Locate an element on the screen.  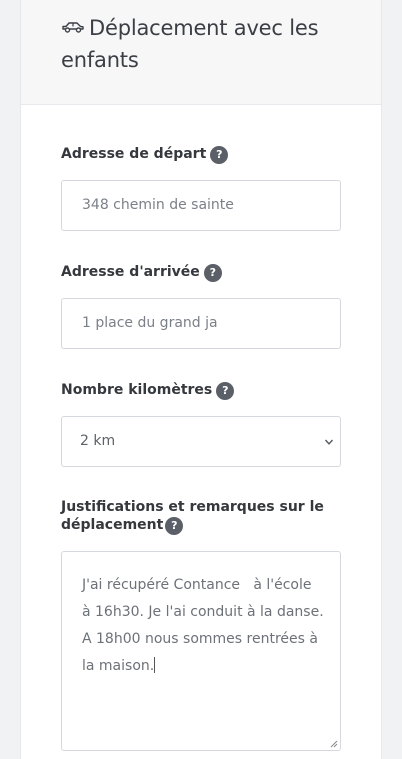
remarks-line: J'ai récupéré Contance à l'école is located at coordinates (197, 585).